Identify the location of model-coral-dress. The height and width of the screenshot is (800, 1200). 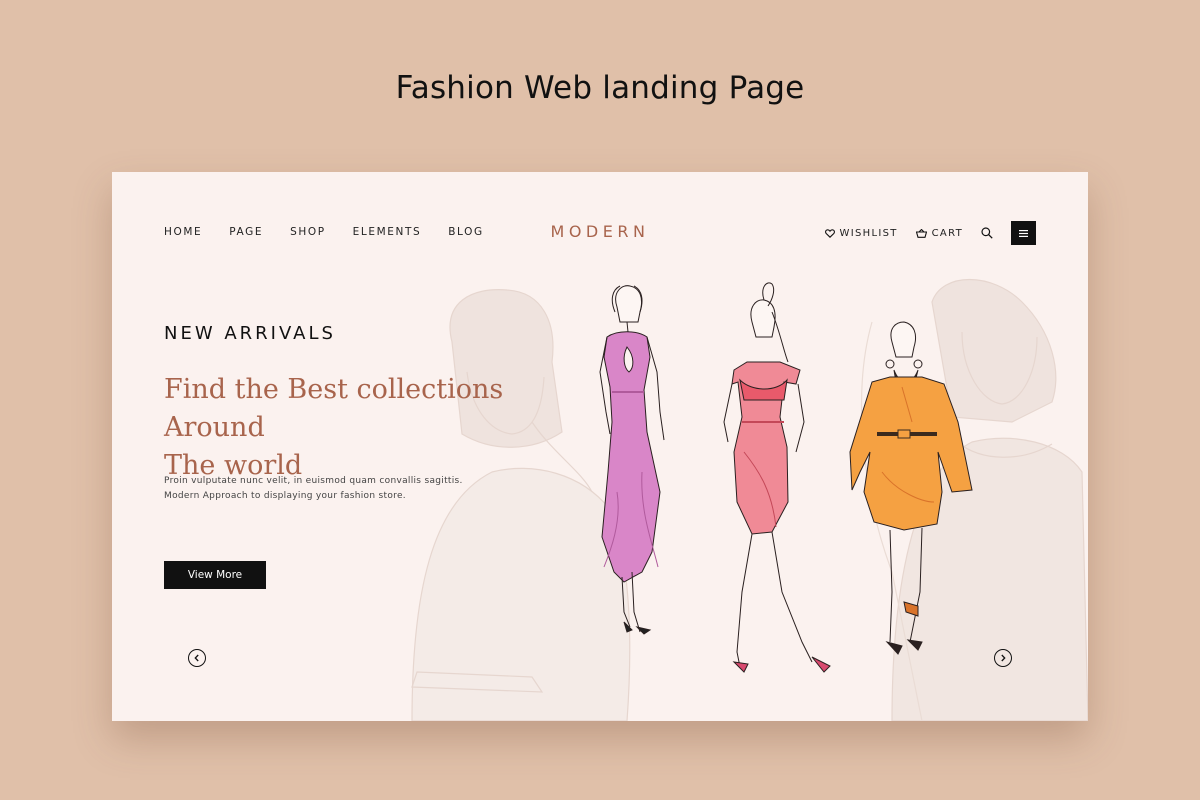
(777, 477).